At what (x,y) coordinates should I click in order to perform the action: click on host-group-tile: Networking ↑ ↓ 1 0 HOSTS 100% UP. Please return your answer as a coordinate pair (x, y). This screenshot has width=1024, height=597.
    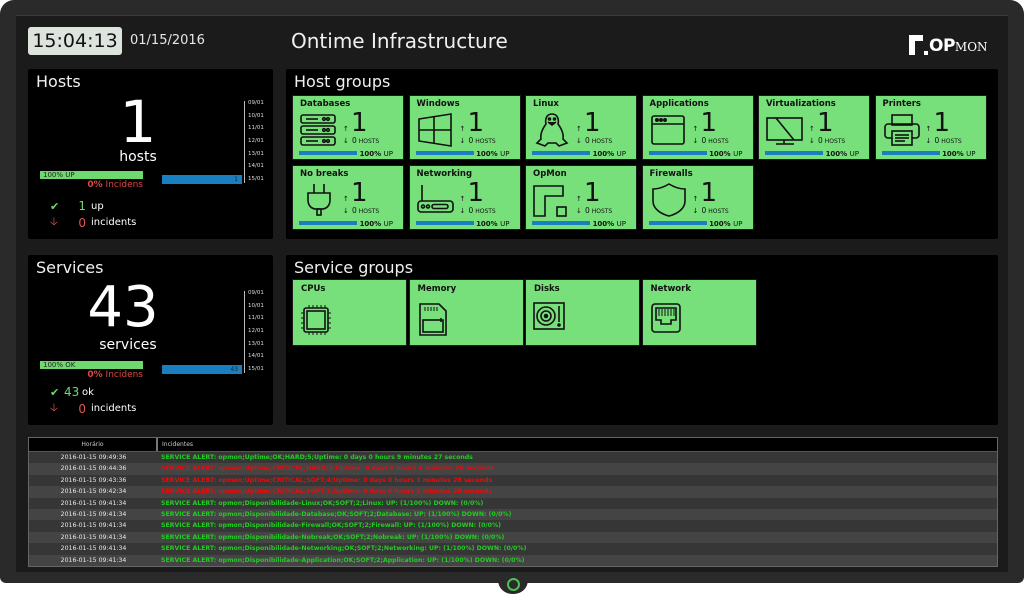
    Looking at the image, I should click on (464, 197).